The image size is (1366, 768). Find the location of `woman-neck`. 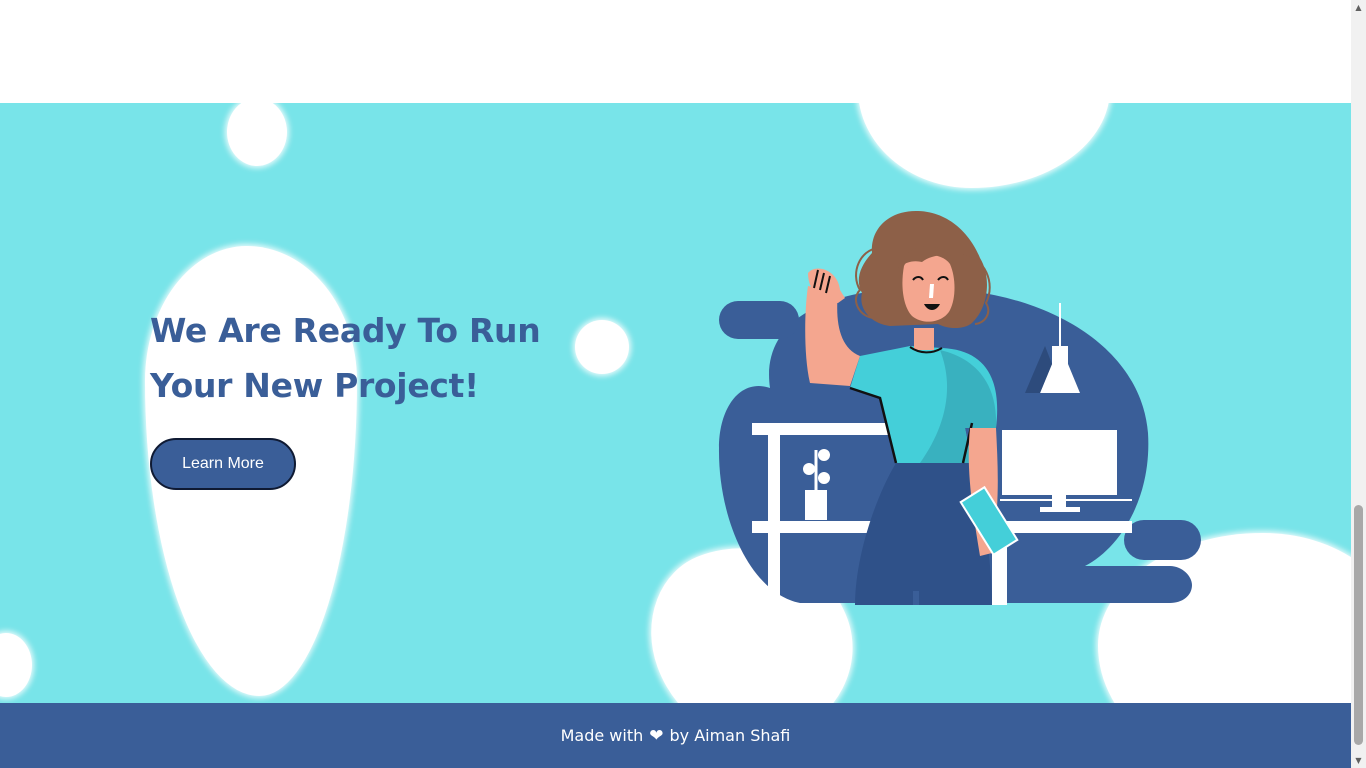

woman-neck is located at coordinates (924, 339).